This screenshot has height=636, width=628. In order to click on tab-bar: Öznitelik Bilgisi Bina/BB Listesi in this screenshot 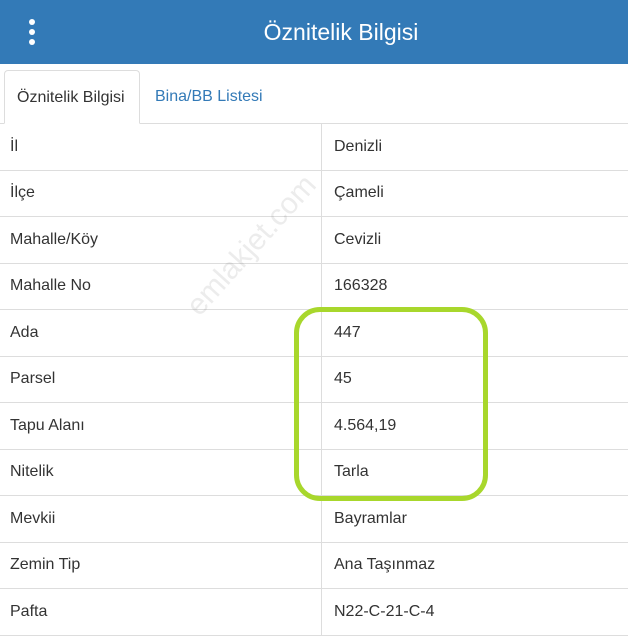, I will do `click(314, 94)`.